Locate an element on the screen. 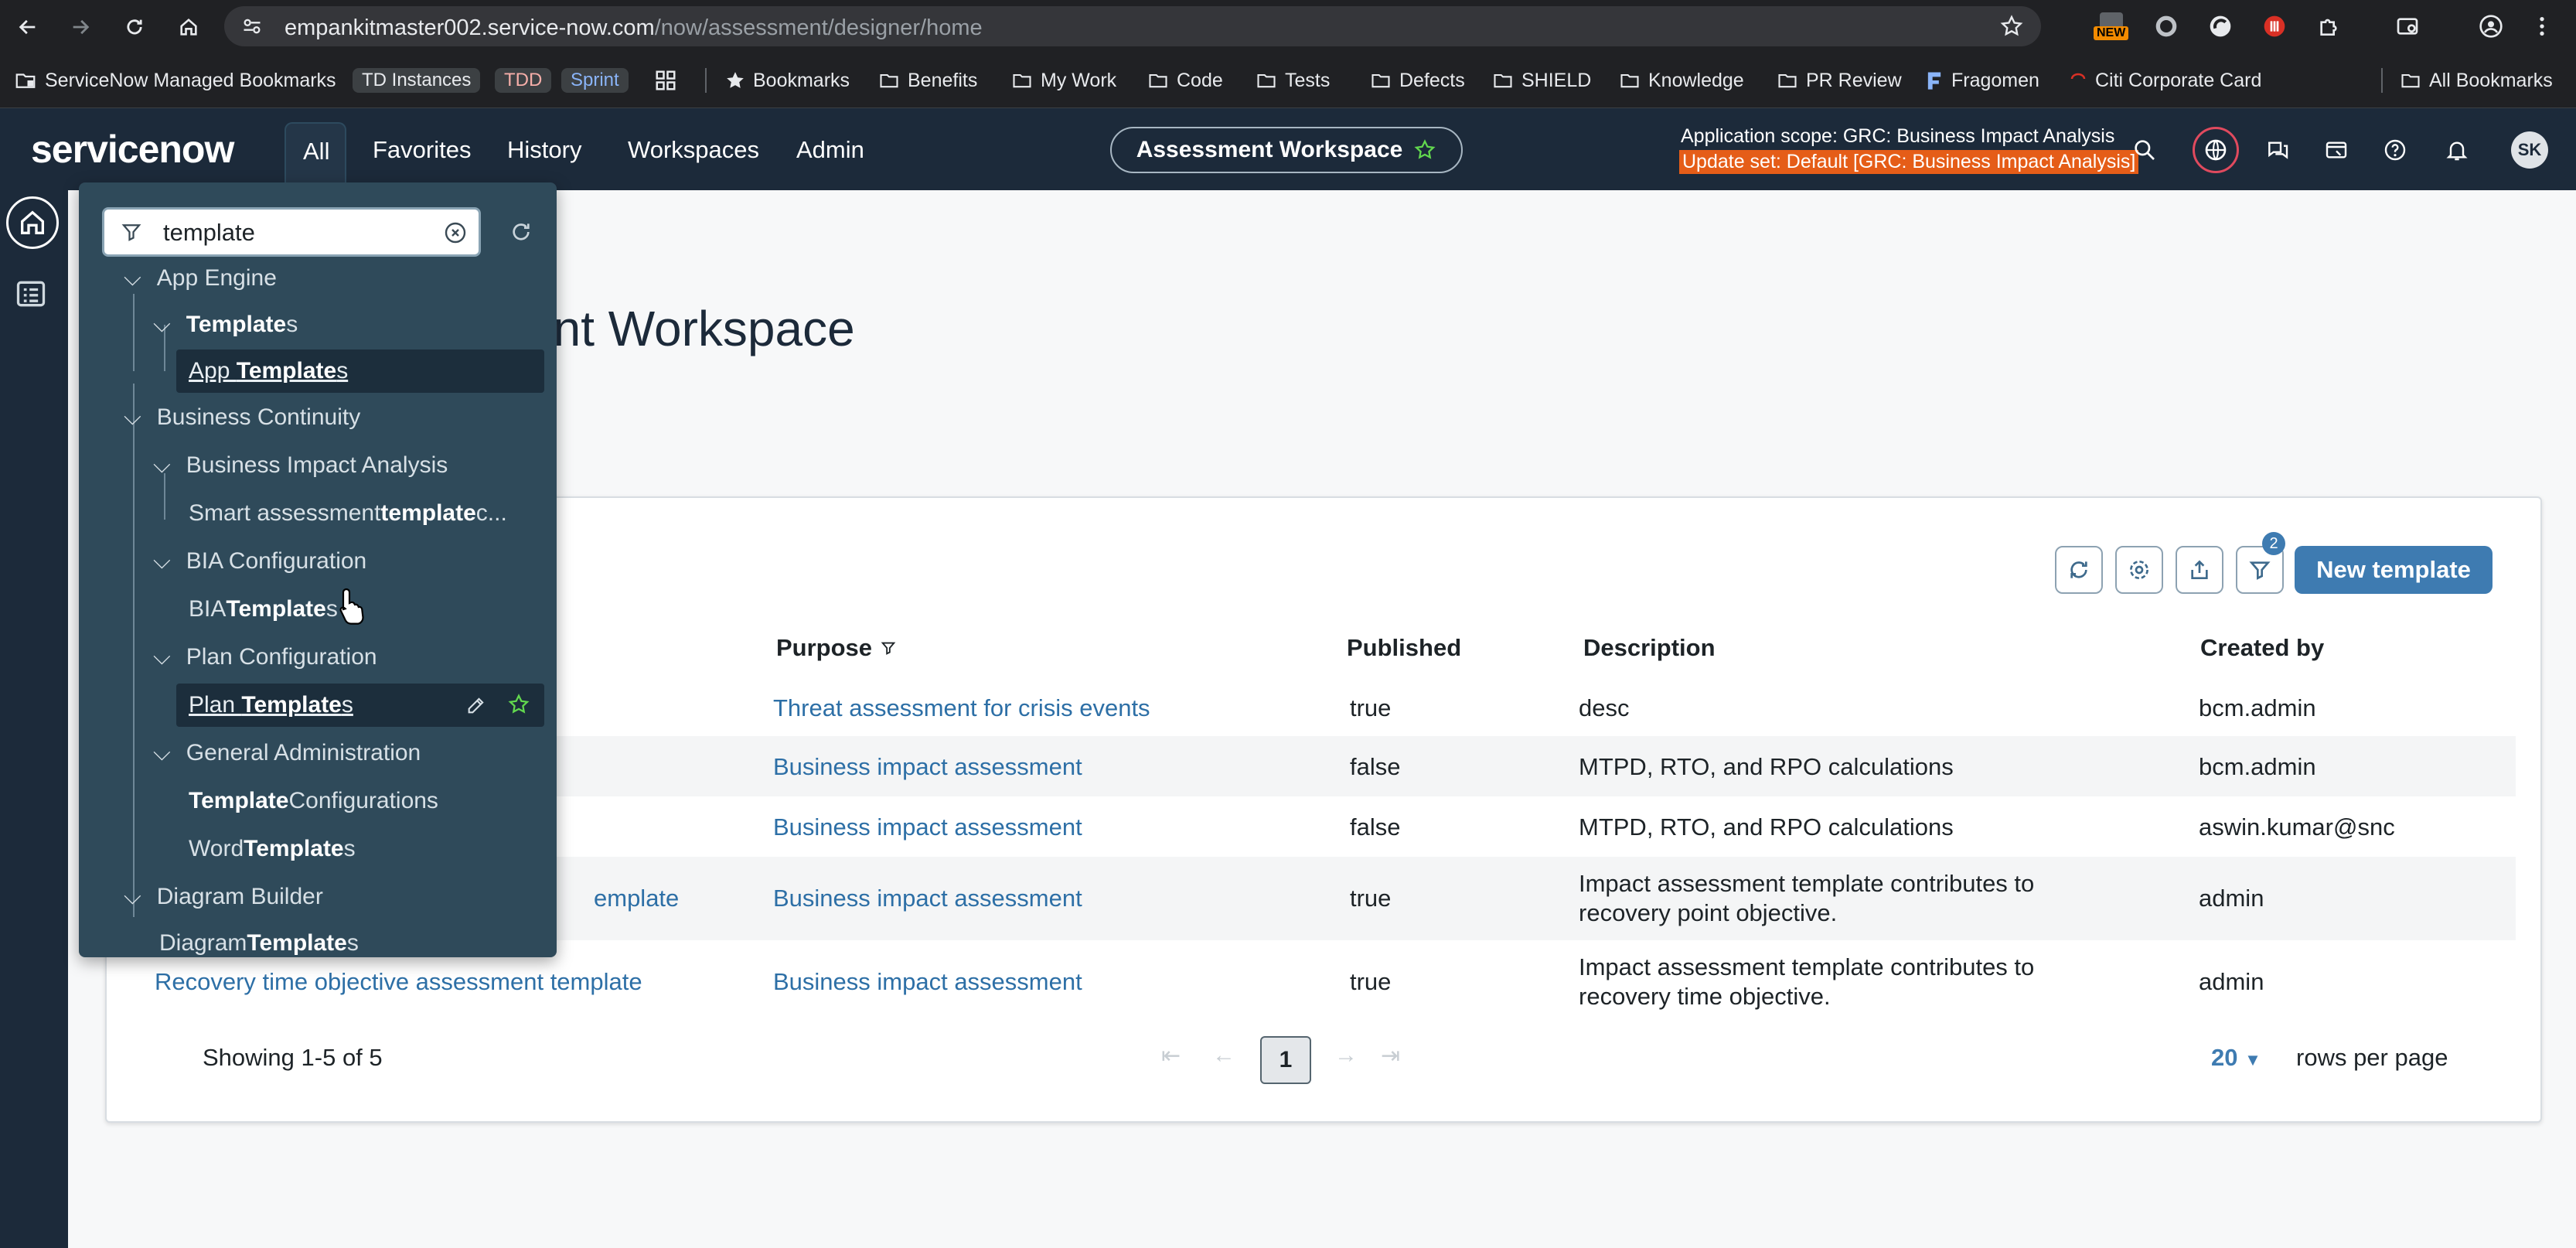 Image resolution: width=2576 pixels, height=1248 pixels. tab-favorites: Favorites is located at coordinates (422, 150).